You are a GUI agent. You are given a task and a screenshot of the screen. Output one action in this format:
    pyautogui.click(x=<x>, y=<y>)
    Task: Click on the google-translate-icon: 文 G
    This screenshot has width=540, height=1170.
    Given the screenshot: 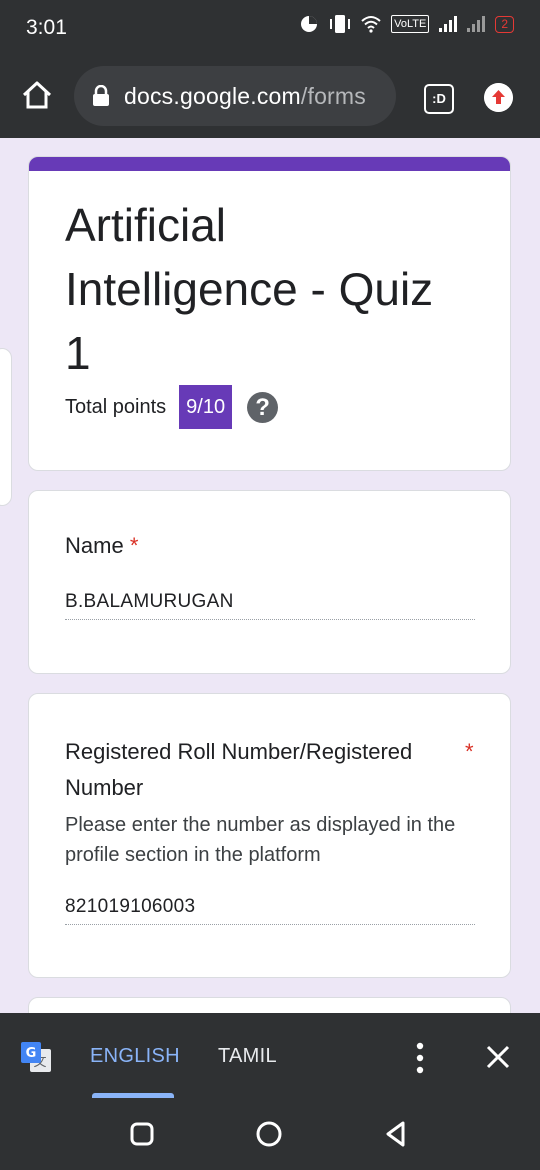 What is the action you would take?
    pyautogui.click(x=36, y=1057)
    